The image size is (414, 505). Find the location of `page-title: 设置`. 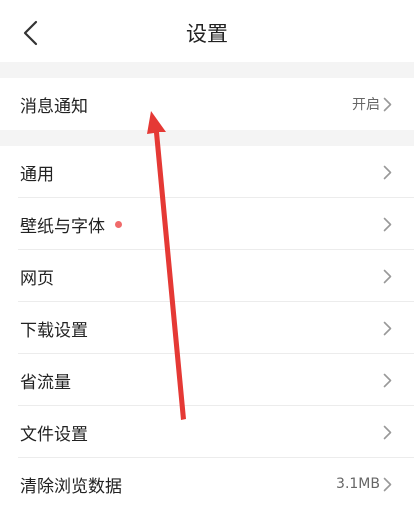

page-title: 设置 is located at coordinates (207, 34).